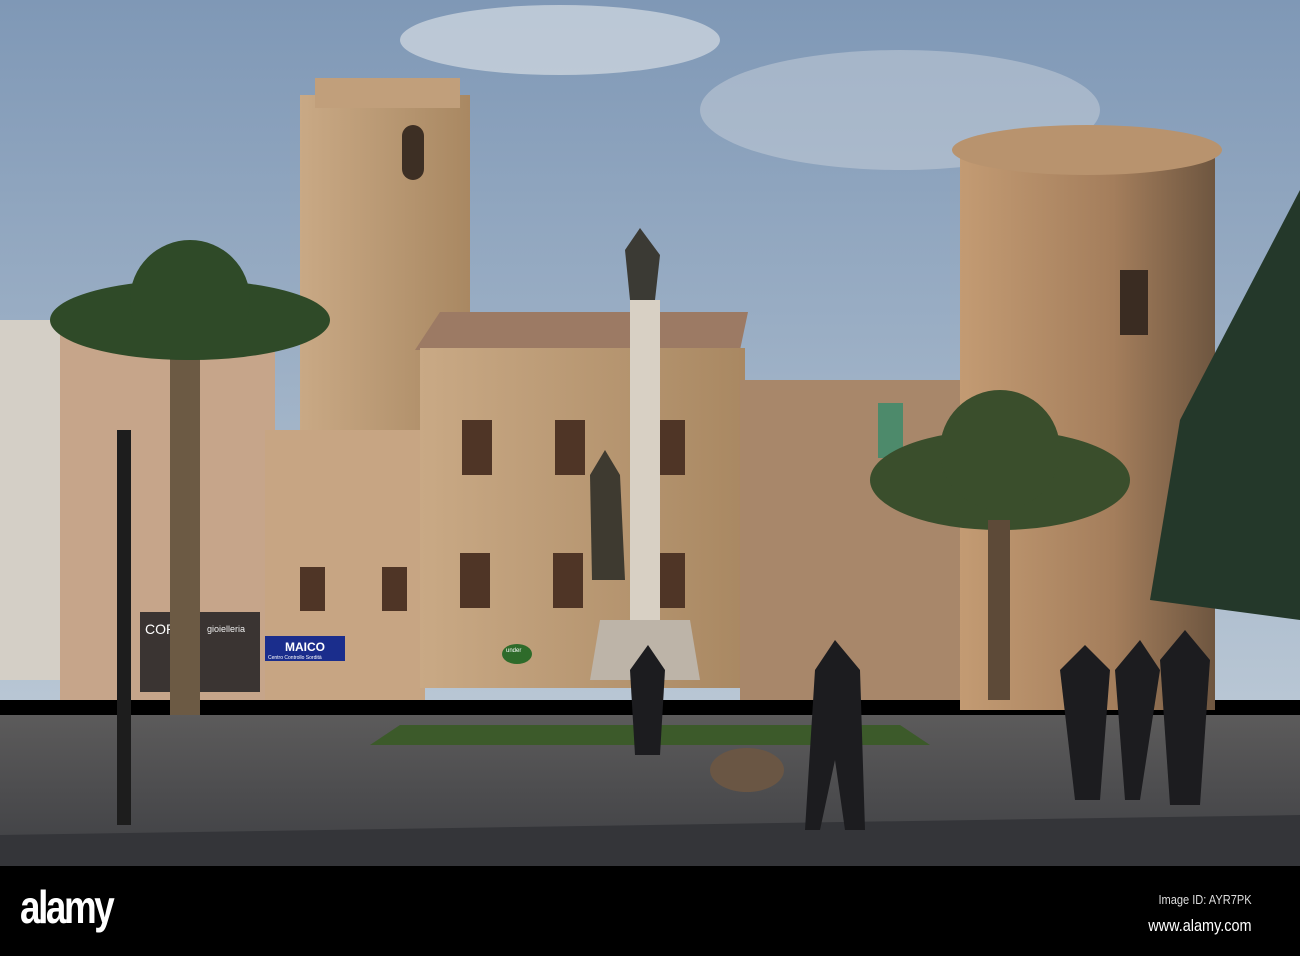 The image size is (1300, 956). Describe the element at coordinates (226, 629) in the screenshot. I see `gioielleria-sign: gioielleria` at that location.